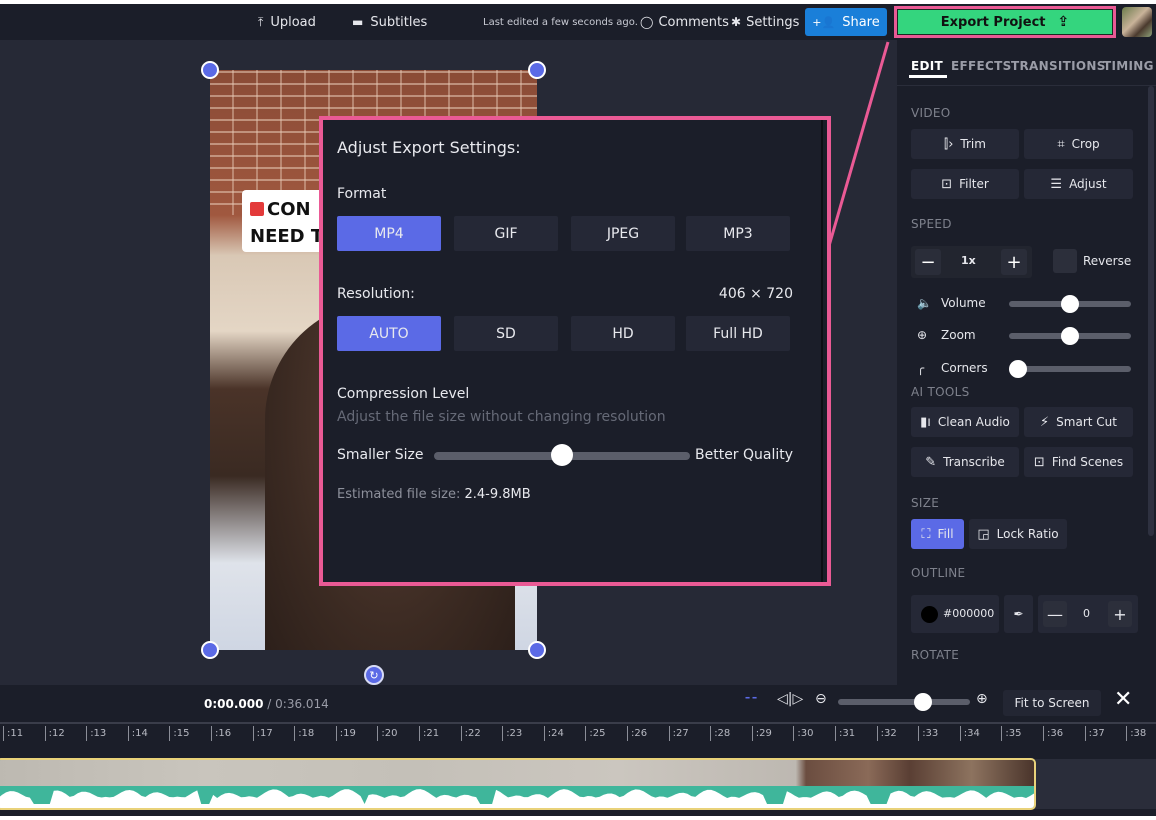 The height and width of the screenshot is (820, 1156). I want to click on tab-edit: EDIT, so click(927, 66).